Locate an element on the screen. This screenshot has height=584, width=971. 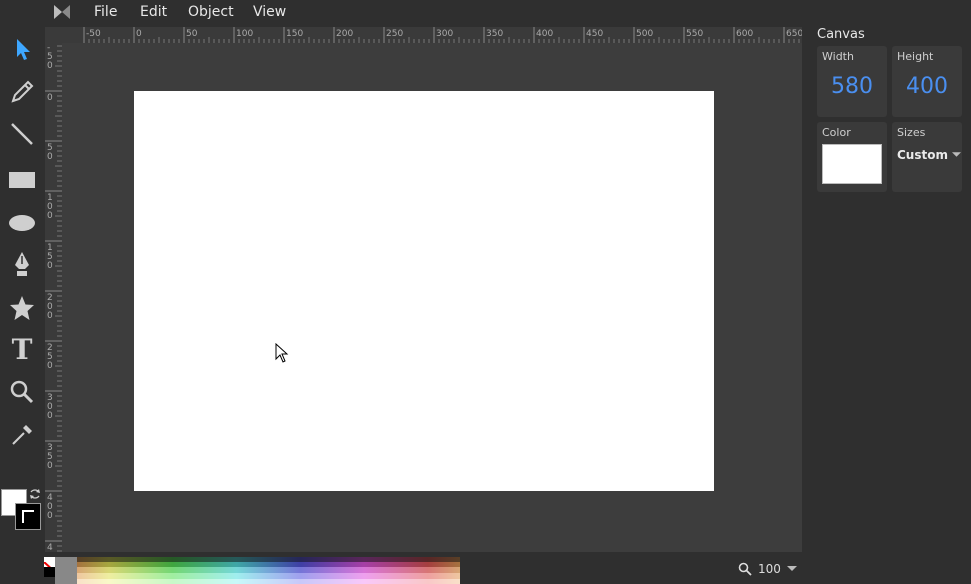
zoom-value: 100 is located at coordinates (769, 569).